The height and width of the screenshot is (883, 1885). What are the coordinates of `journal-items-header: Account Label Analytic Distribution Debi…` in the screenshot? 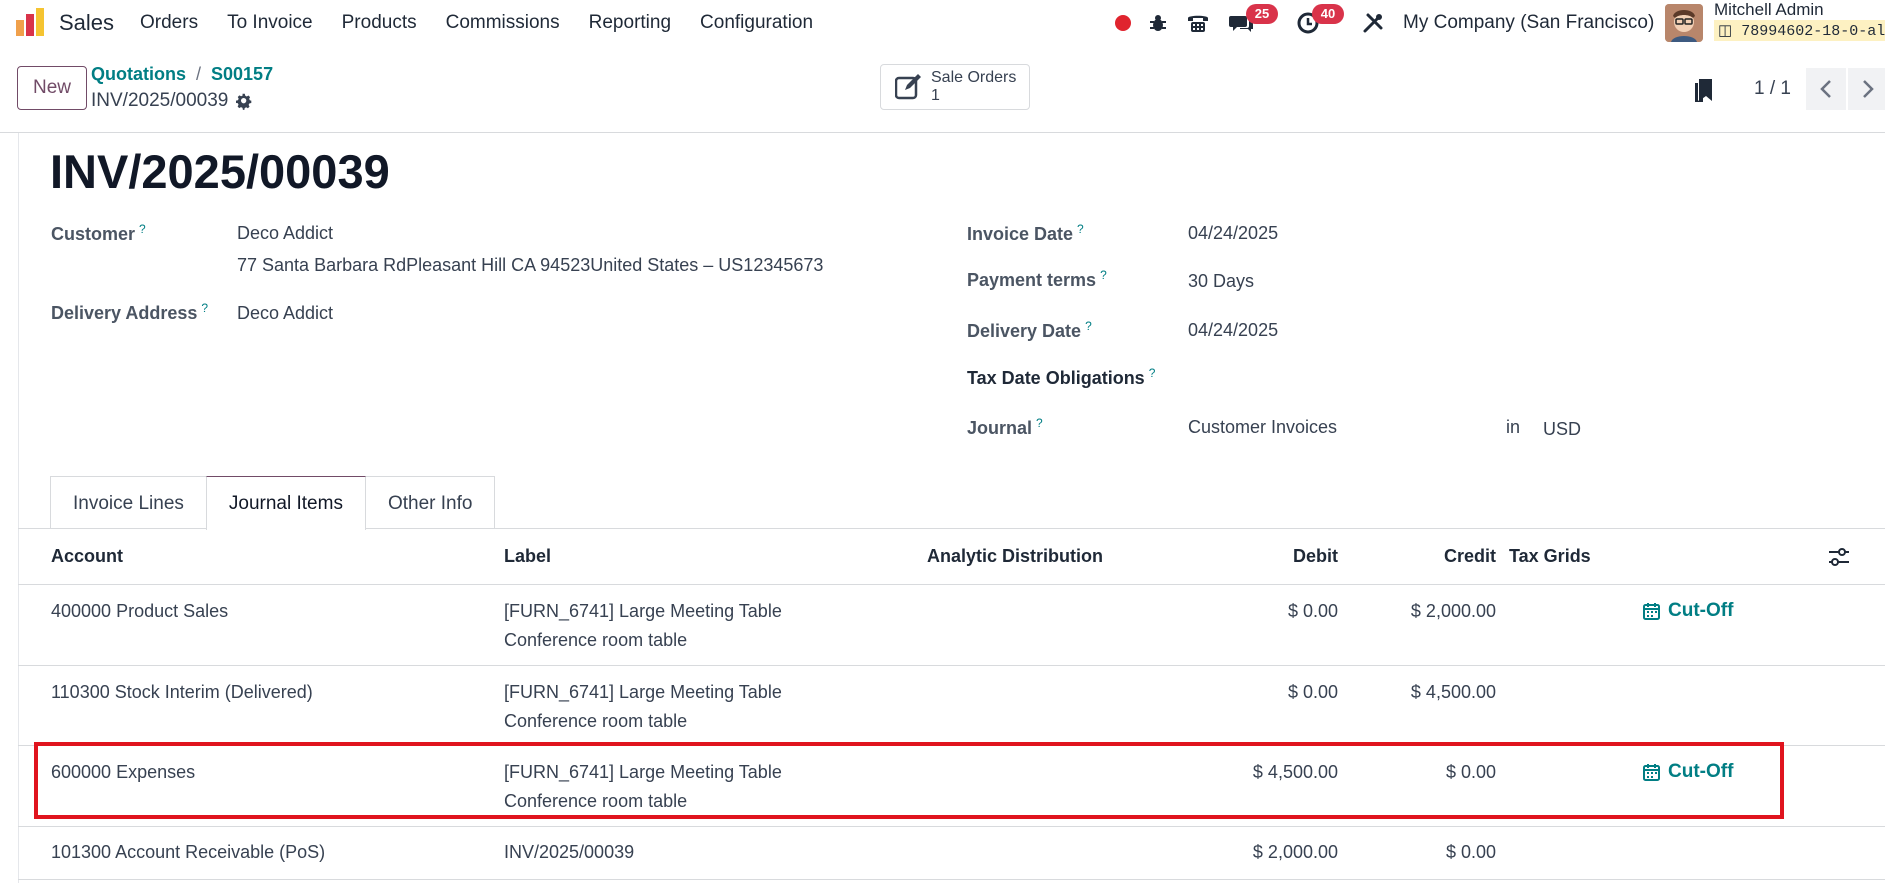 It's located at (951, 557).